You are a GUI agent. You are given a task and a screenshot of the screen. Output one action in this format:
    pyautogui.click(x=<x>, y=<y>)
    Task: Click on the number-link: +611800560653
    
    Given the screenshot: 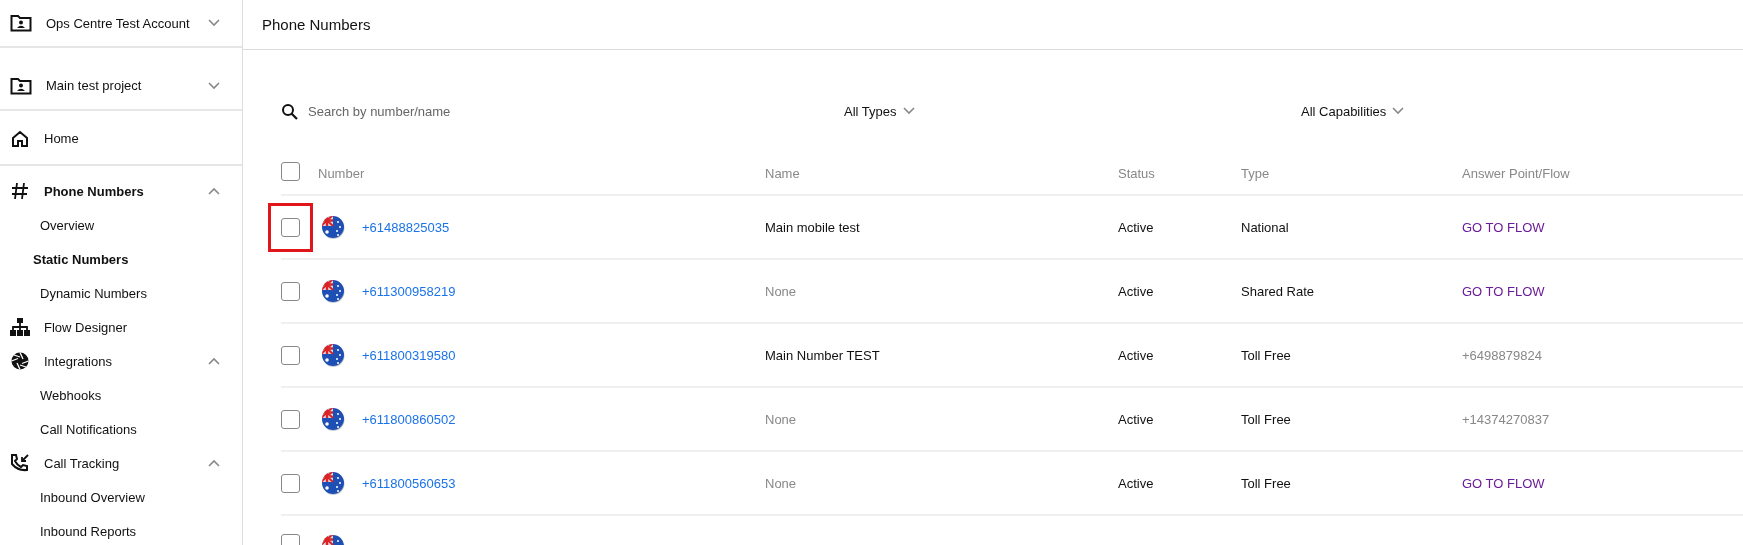 What is the action you would take?
    pyautogui.click(x=409, y=483)
    